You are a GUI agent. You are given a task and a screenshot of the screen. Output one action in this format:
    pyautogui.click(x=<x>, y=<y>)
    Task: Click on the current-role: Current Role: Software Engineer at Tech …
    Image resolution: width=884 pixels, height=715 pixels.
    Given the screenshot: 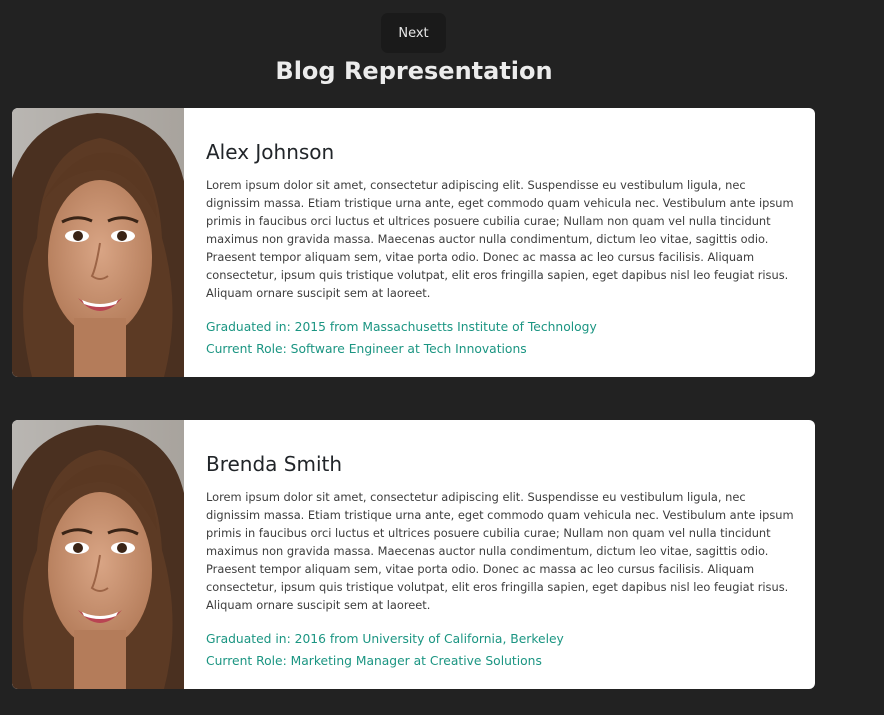 What is the action you would take?
    pyautogui.click(x=366, y=349)
    